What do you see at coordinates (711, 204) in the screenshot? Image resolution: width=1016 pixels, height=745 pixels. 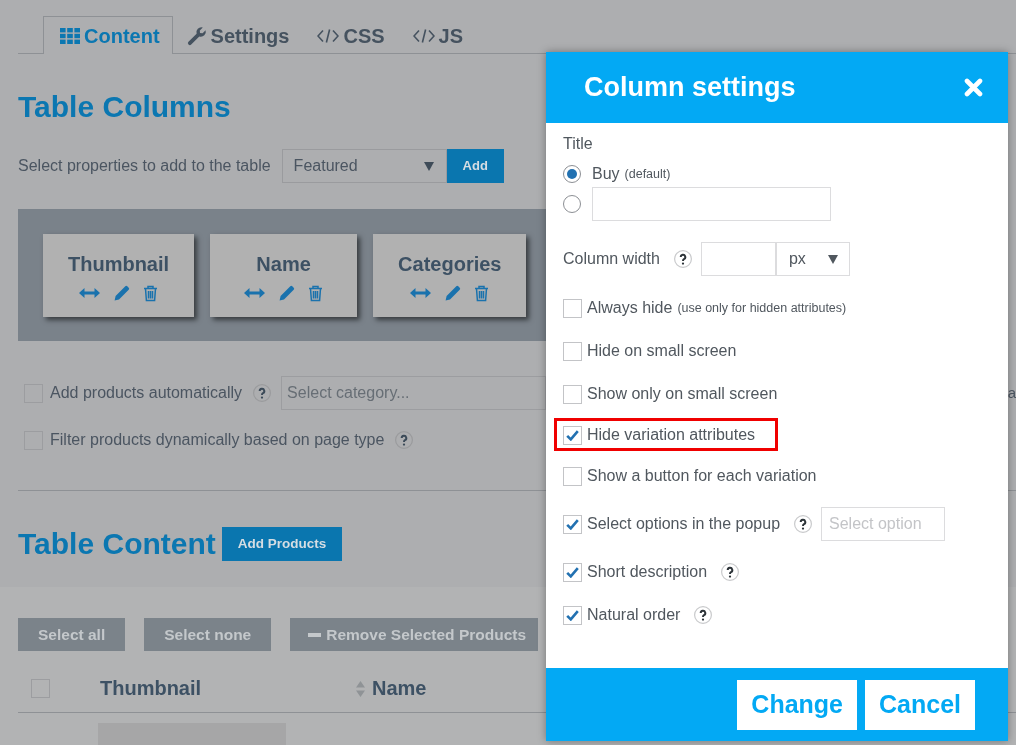 I see `text-field` at bounding box center [711, 204].